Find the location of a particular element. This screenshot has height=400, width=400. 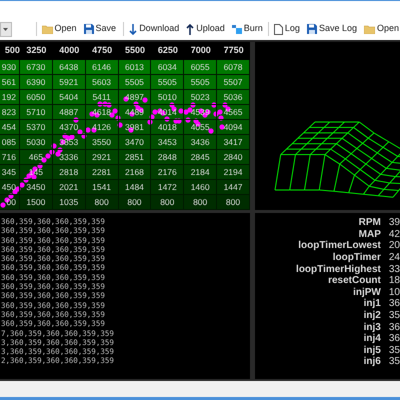

reading-label: injPW is located at coordinates (367, 292).